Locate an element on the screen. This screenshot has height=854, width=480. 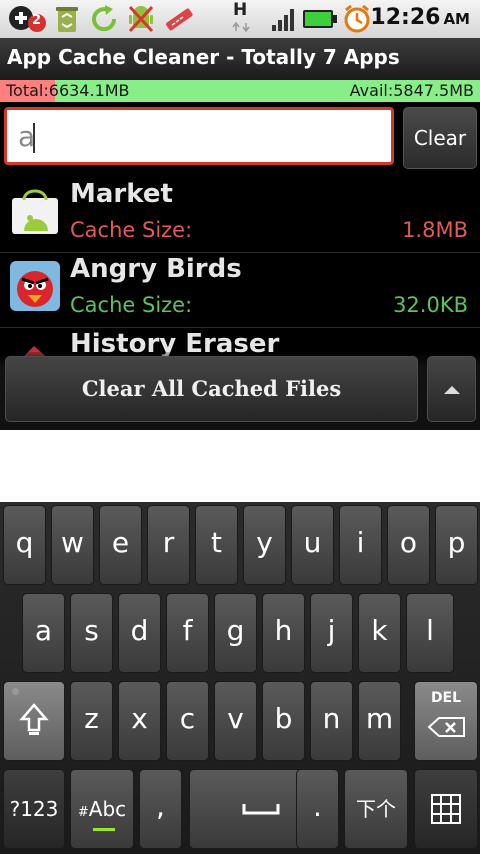
angry-bird-icon is located at coordinates (35, 286).